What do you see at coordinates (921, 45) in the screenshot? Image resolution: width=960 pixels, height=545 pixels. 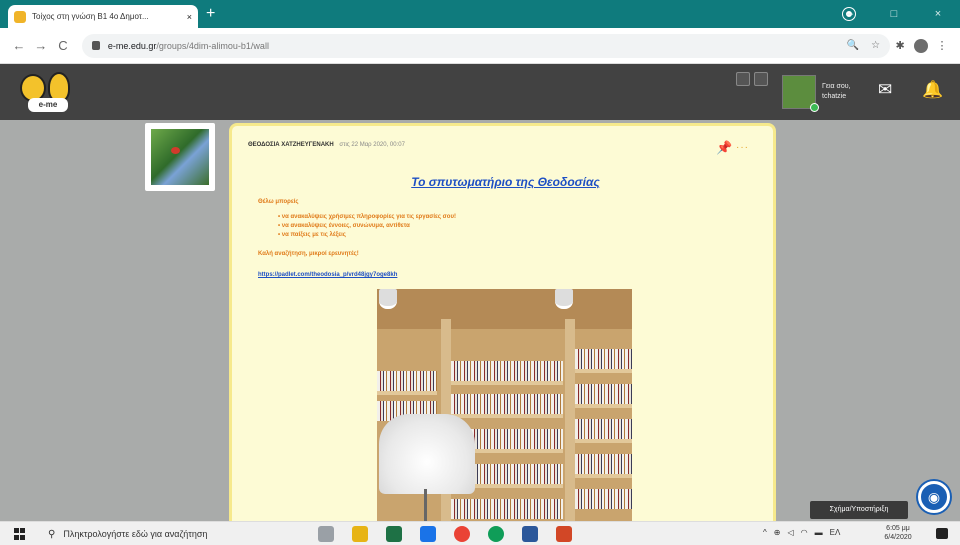 I see `profile-avatar-icon` at bounding box center [921, 45].